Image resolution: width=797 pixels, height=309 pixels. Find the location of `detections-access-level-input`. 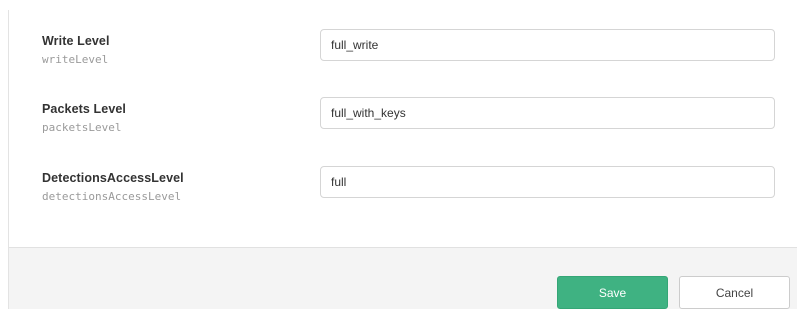

detections-access-level-input is located at coordinates (547, 182).